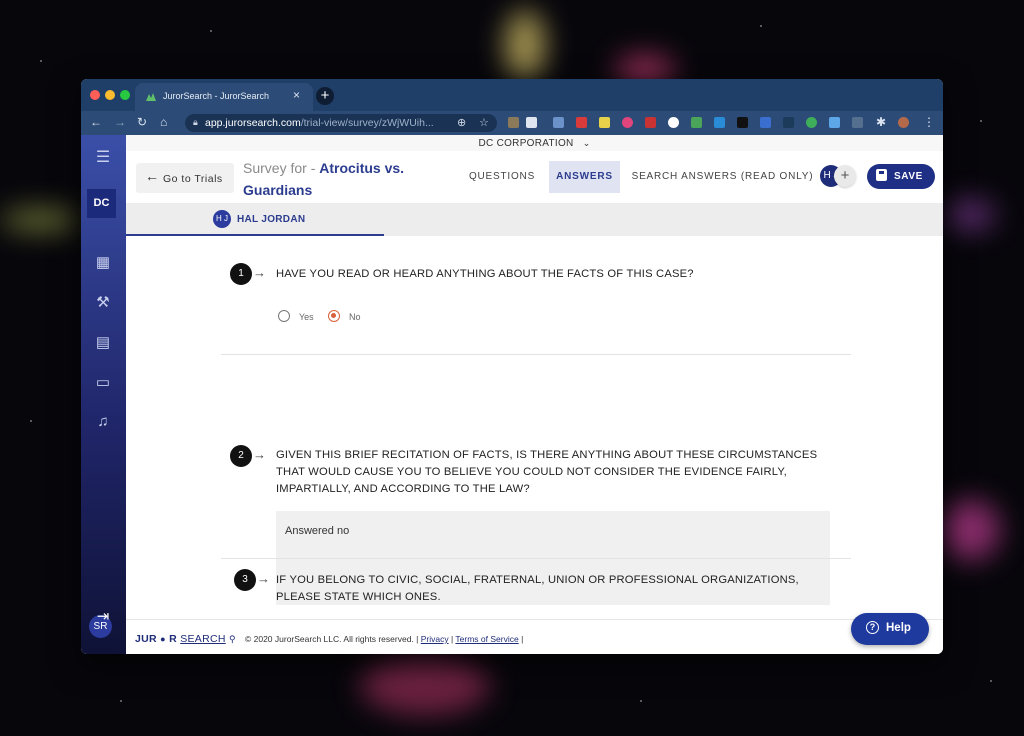 This screenshot has width=1024, height=736. What do you see at coordinates (163, 639) in the screenshot?
I see `person-icon: ●` at bounding box center [163, 639].